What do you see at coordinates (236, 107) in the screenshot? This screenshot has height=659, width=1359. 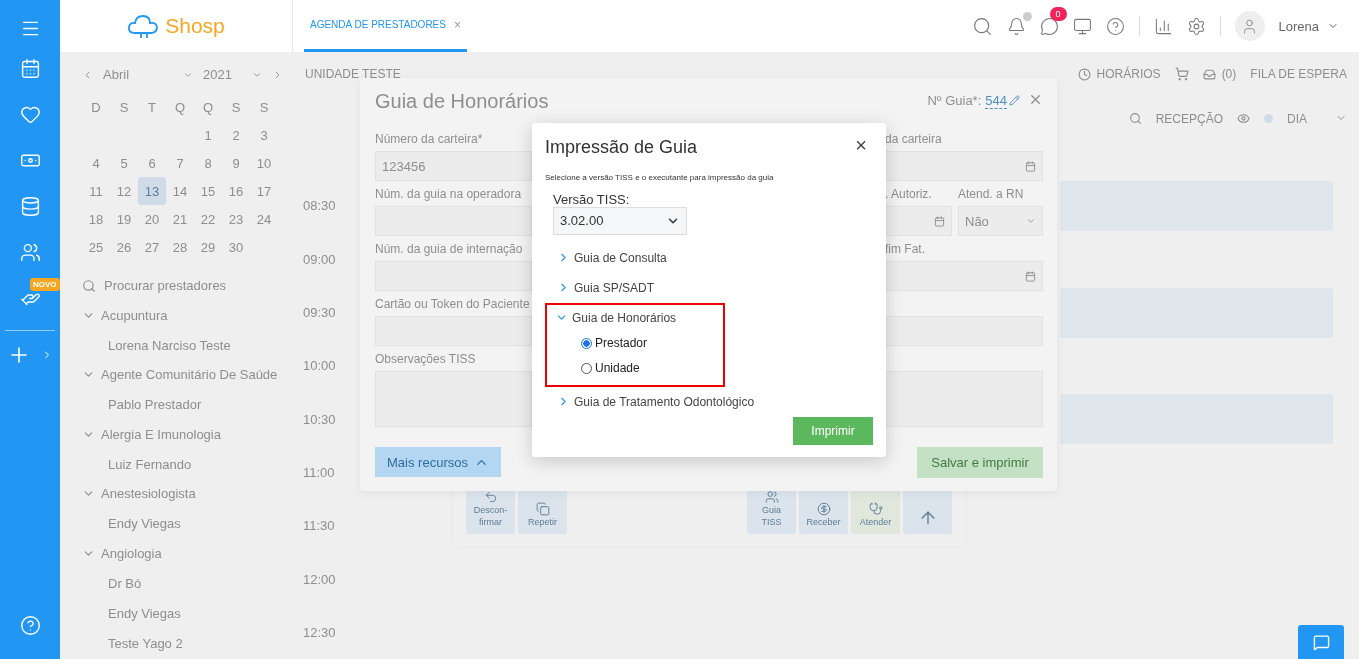 I see `weekday-label: S` at bounding box center [236, 107].